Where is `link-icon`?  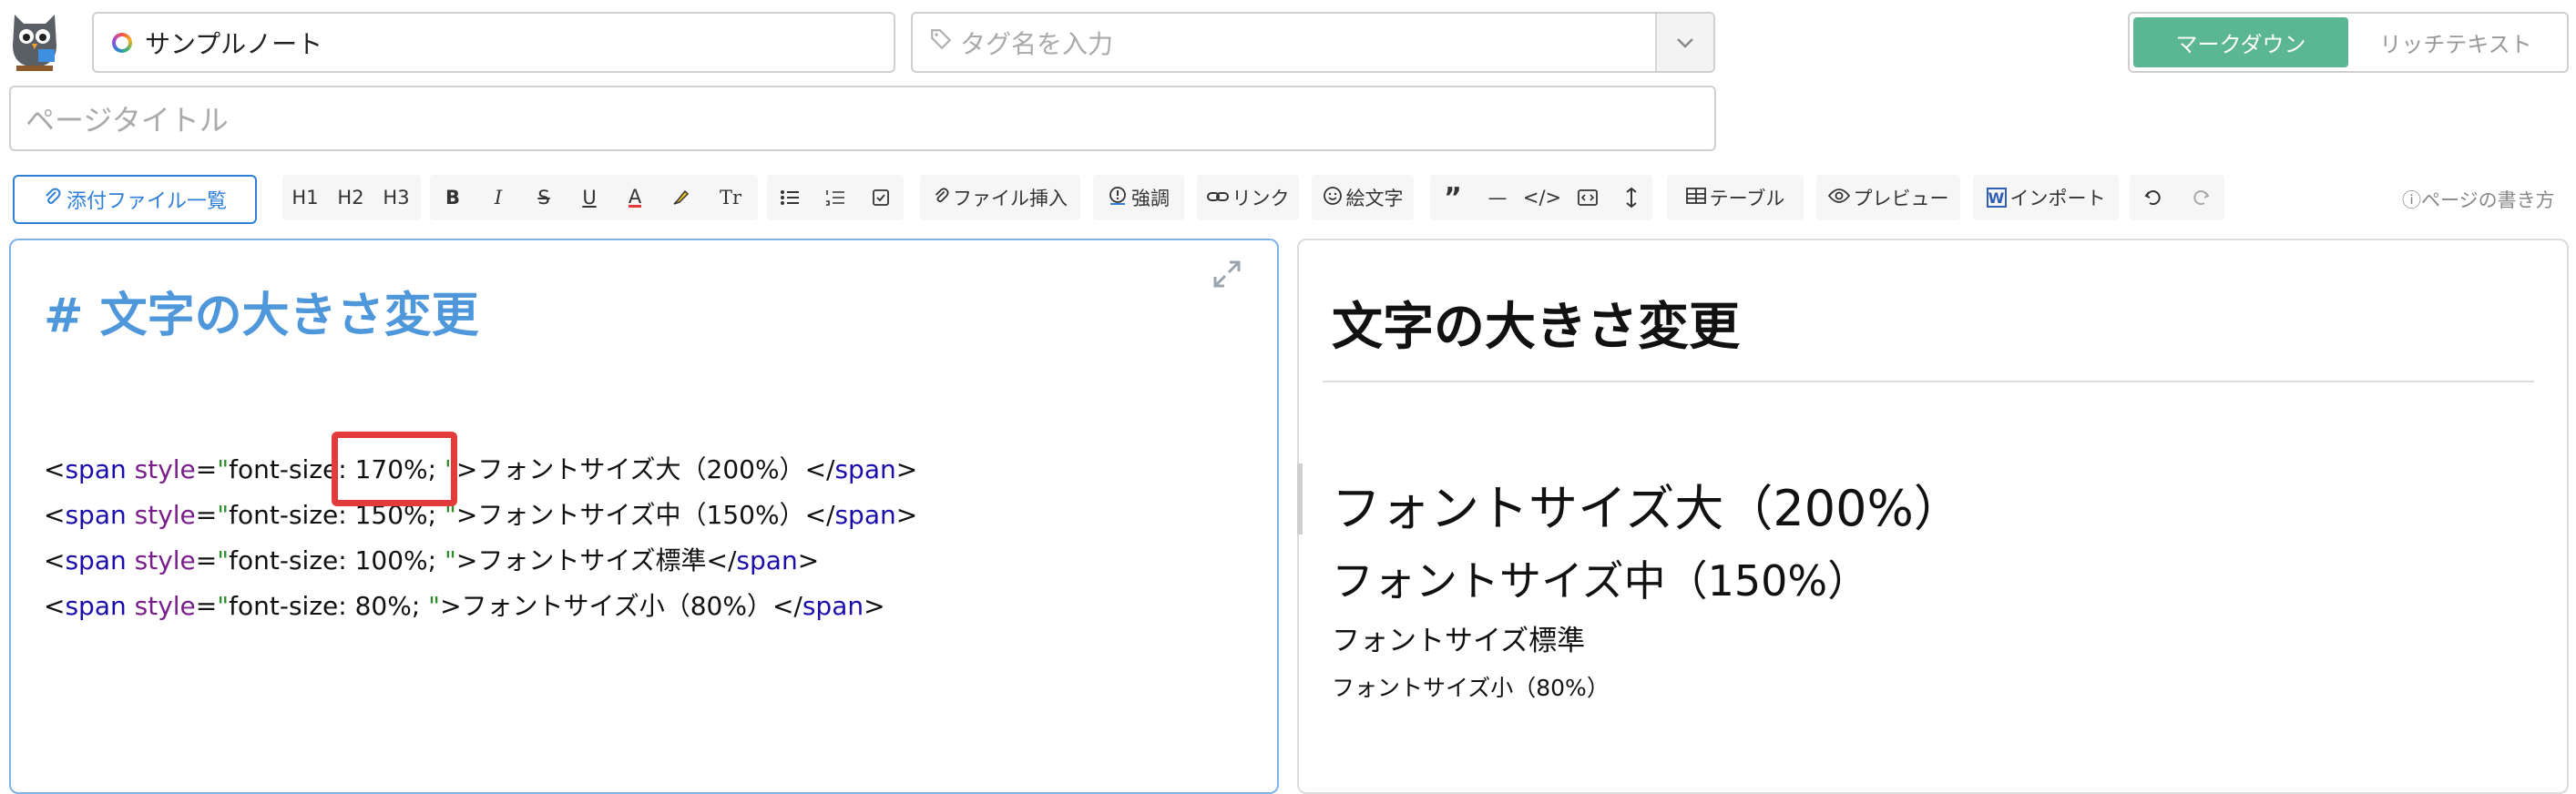
link-icon is located at coordinates (1217, 198).